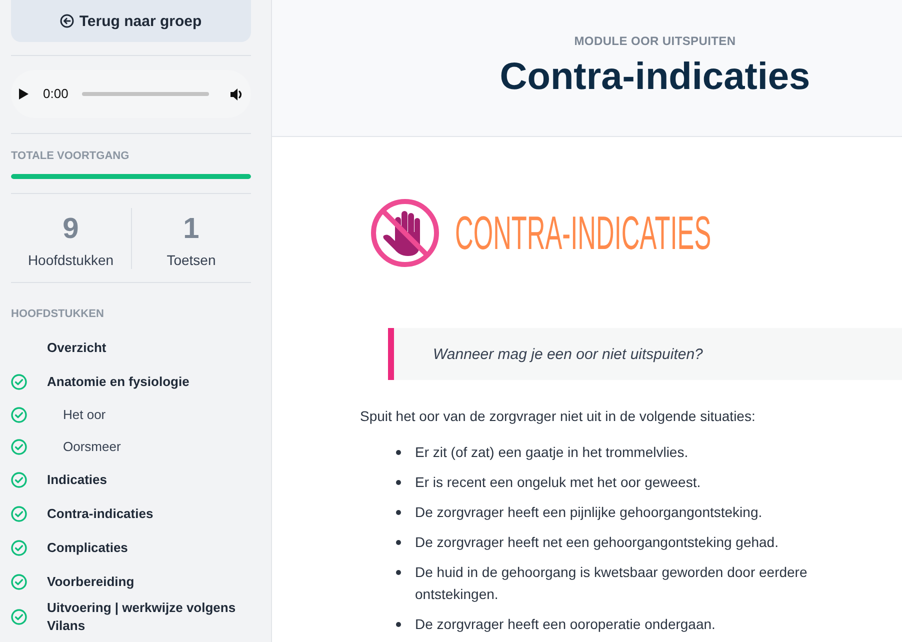  I want to click on volume-button, so click(237, 94).